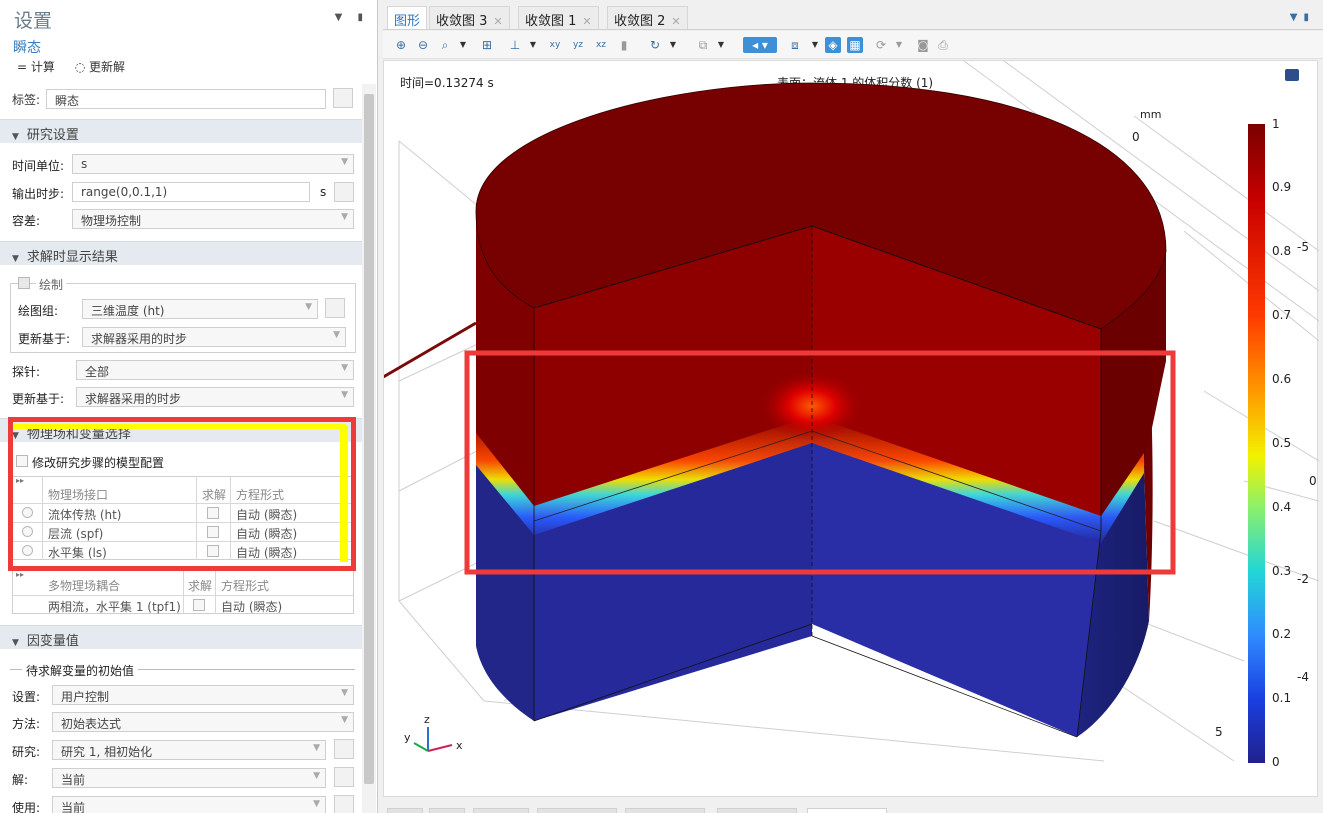 The width and height of the screenshot is (1323, 813). I want to click on axis-tick: 5, so click(1219, 732).